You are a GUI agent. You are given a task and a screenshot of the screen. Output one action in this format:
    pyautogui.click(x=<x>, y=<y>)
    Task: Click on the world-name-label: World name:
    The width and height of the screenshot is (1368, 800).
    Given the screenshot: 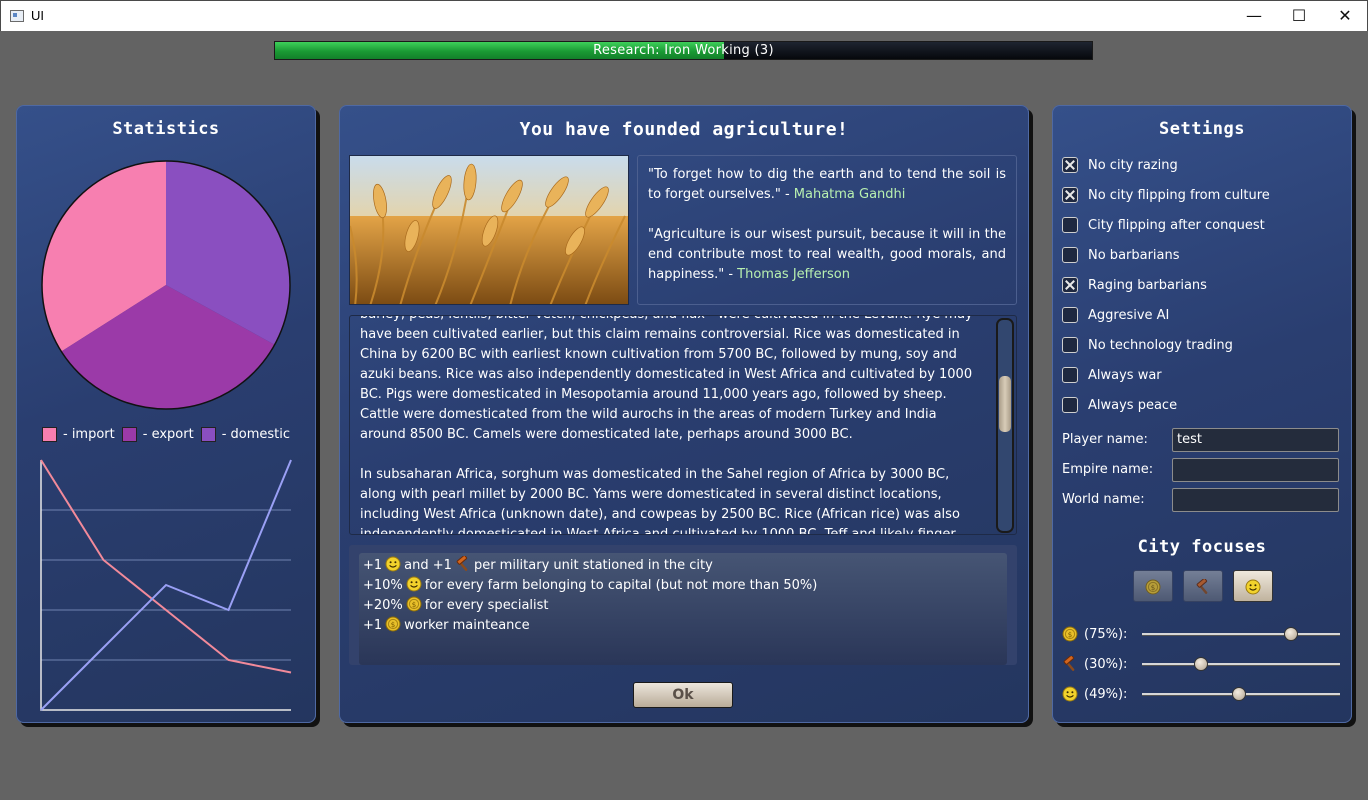 What is the action you would take?
    pyautogui.click(x=1103, y=499)
    